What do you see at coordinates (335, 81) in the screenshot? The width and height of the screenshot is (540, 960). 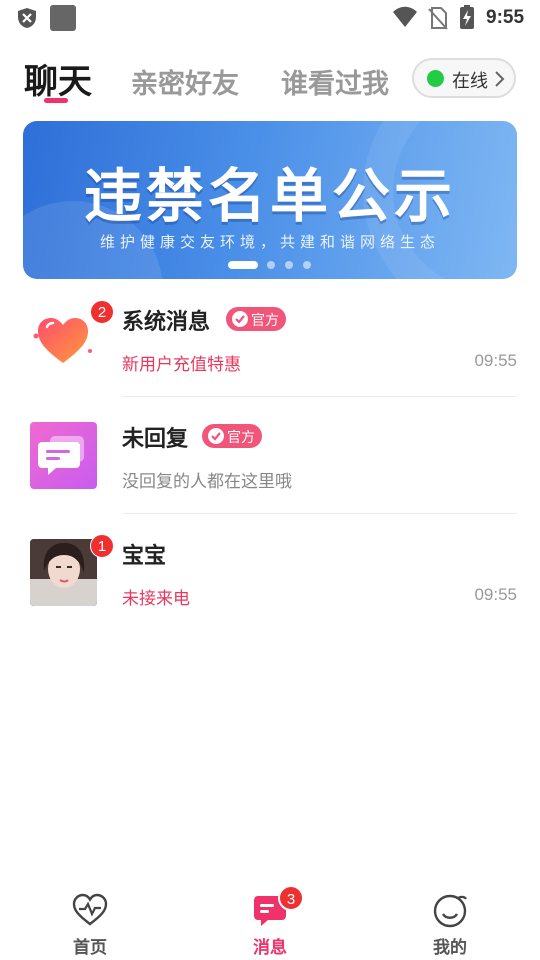 I see `tab-visitors: 谁看过我` at bounding box center [335, 81].